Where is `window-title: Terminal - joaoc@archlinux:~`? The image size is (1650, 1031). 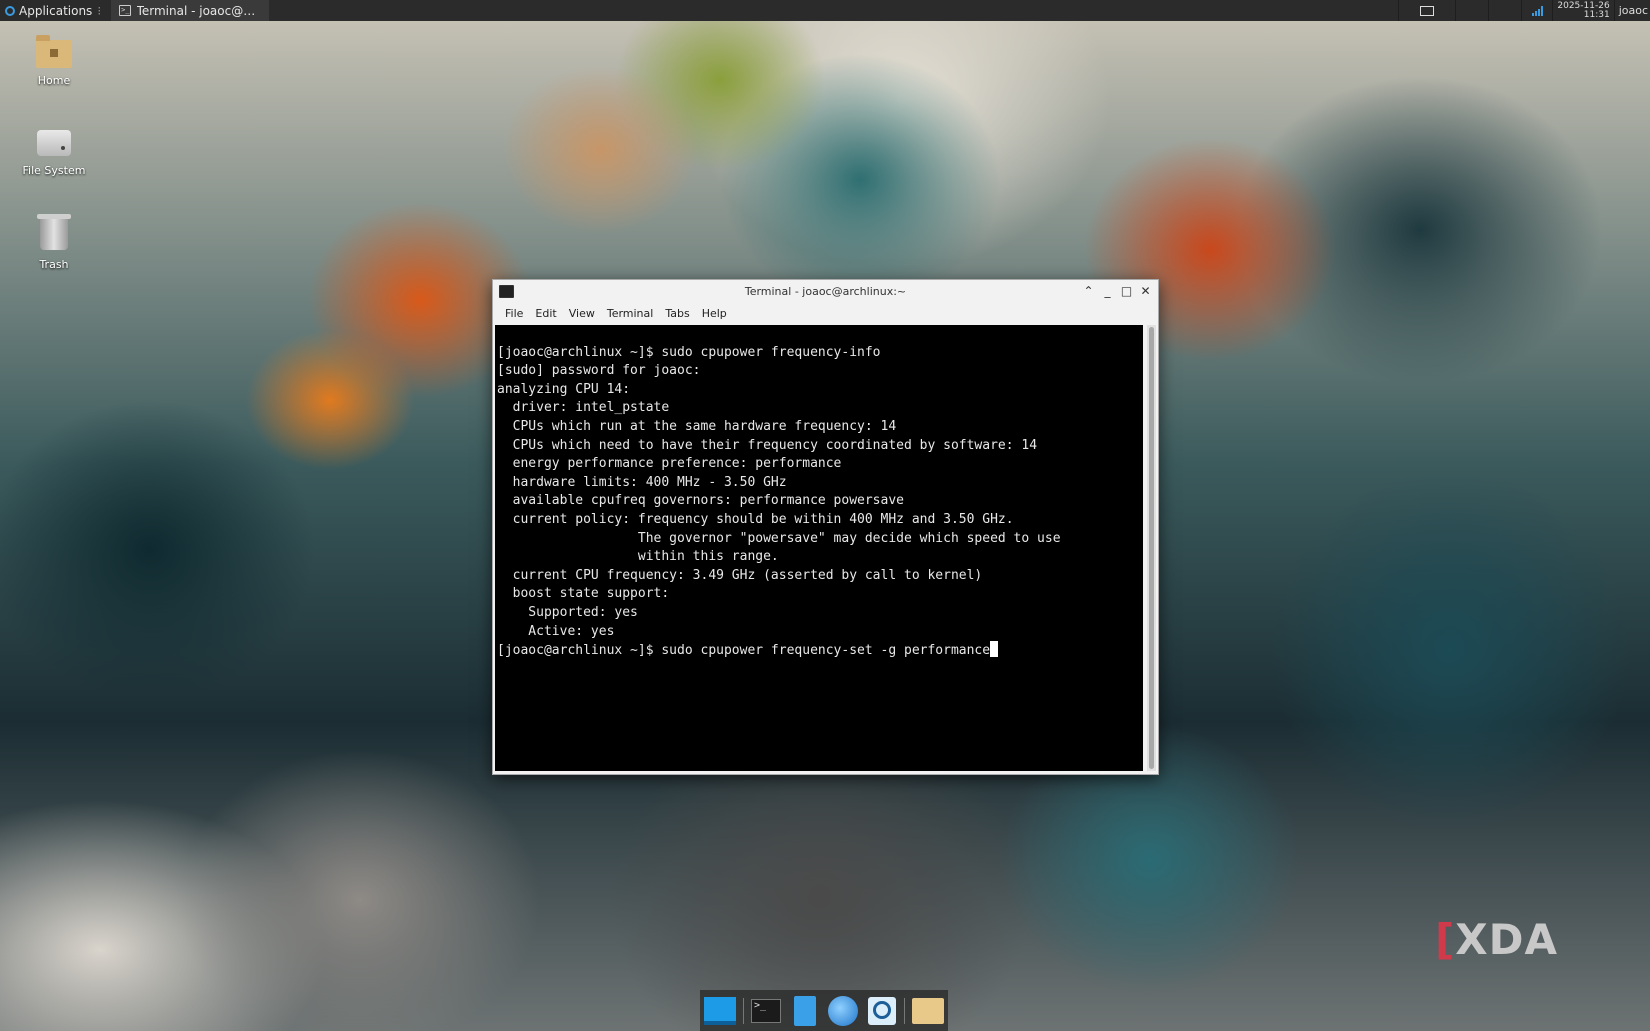 window-title: Terminal - joaoc@archlinux:~ is located at coordinates (825, 291).